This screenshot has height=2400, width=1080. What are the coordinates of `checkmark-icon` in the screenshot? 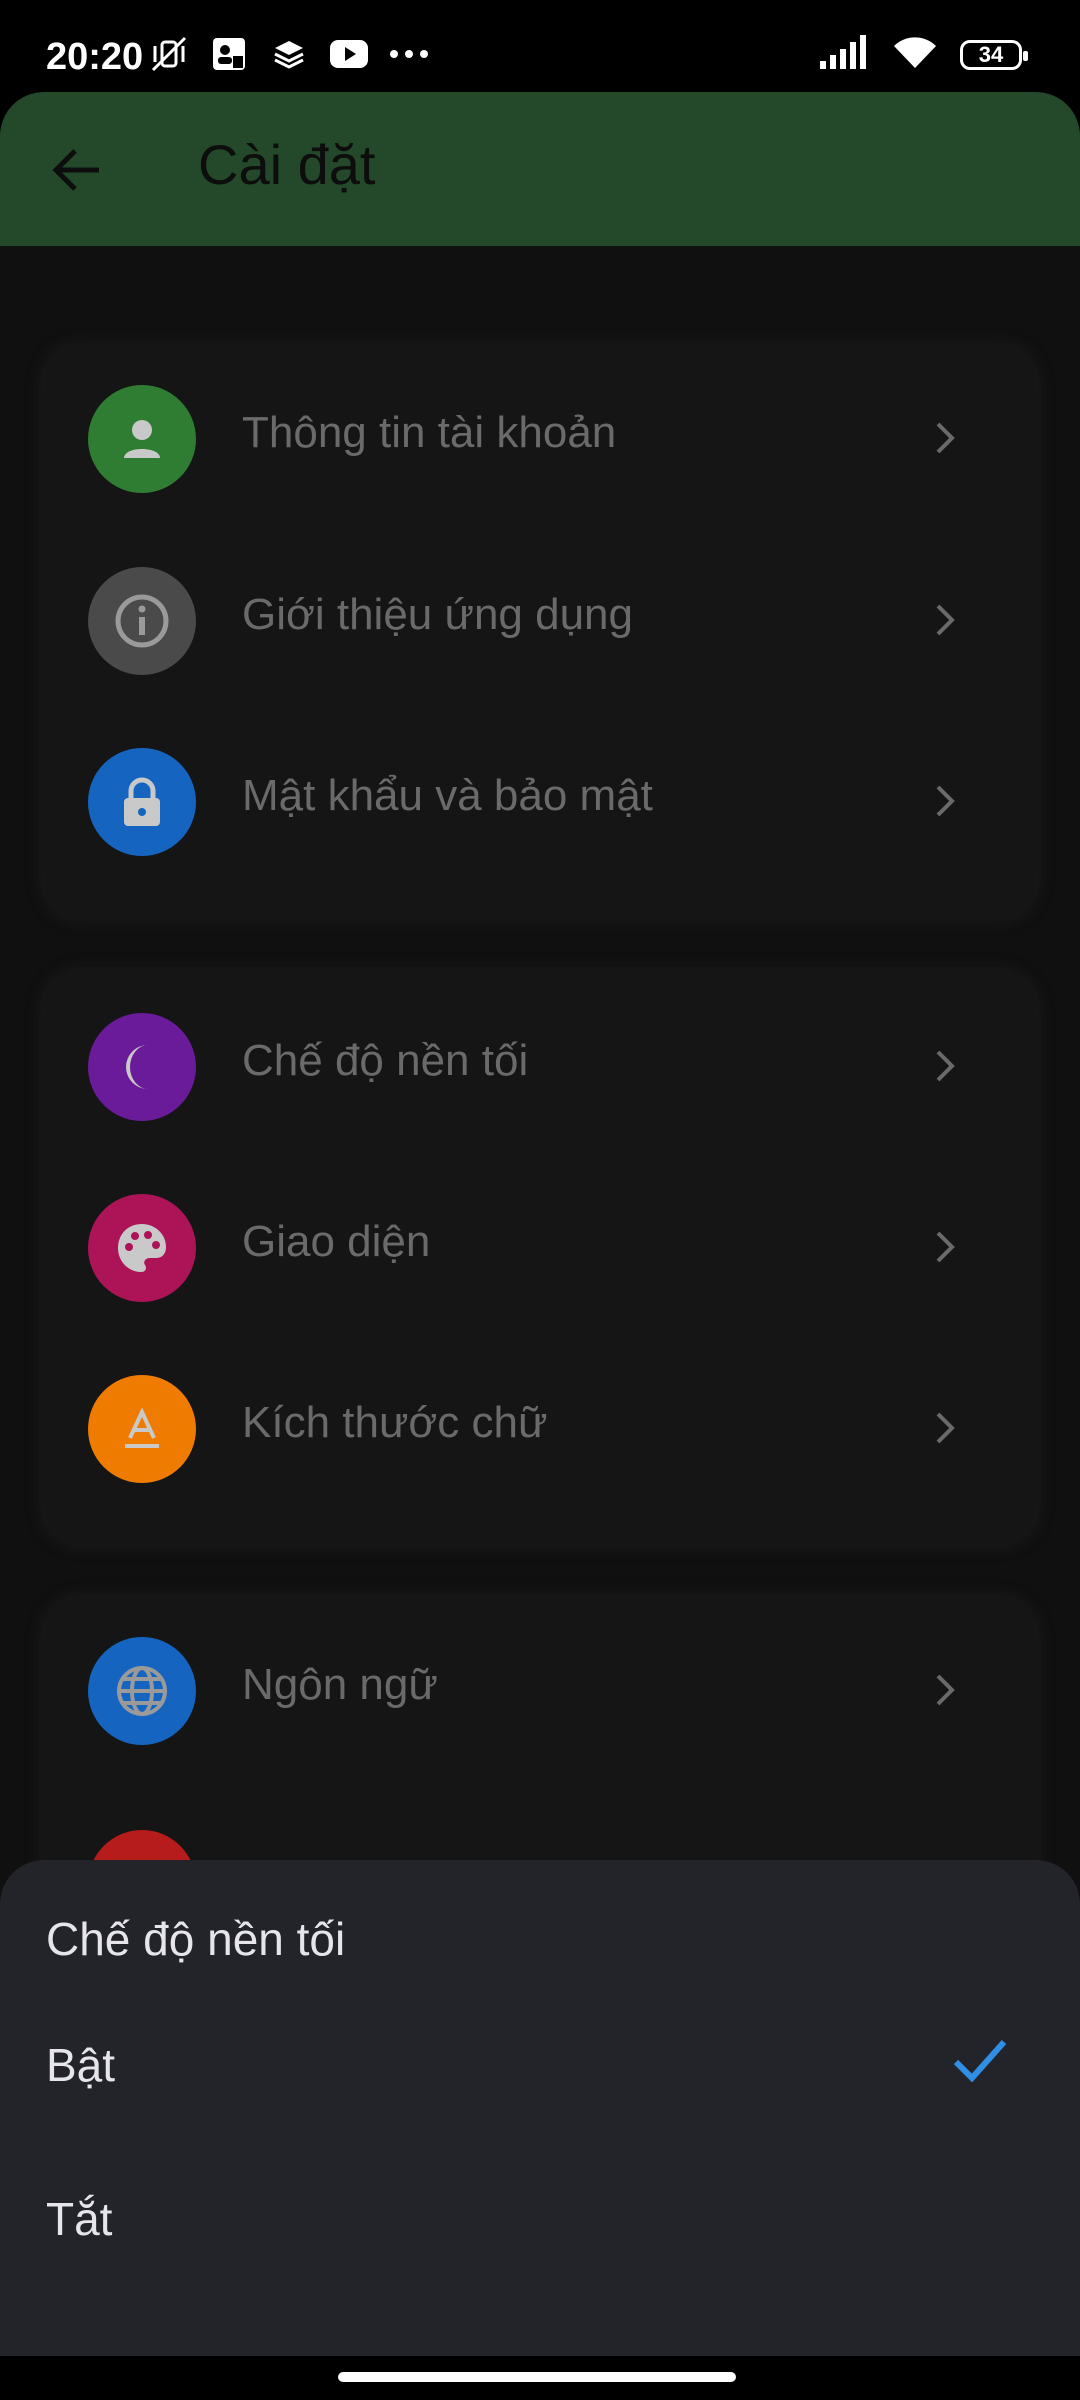 It's located at (980, 2061).